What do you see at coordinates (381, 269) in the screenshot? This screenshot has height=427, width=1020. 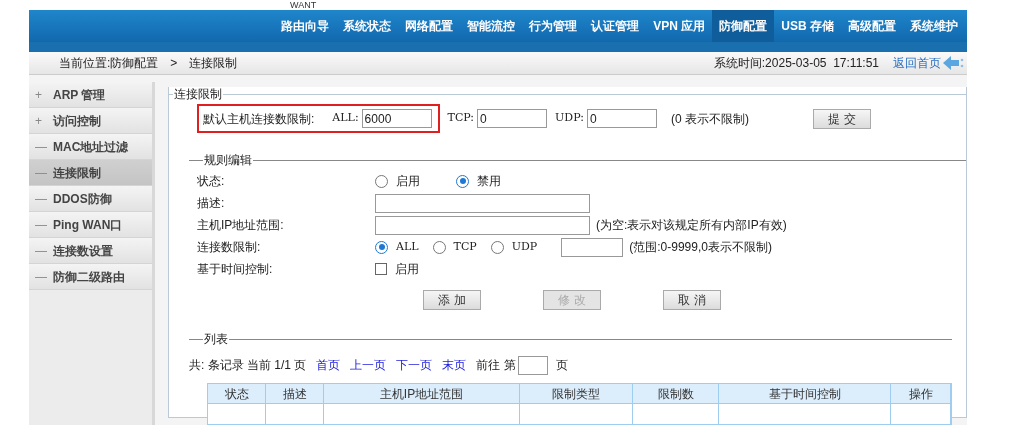 I see `checkbox` at bounding box center [381, 269].